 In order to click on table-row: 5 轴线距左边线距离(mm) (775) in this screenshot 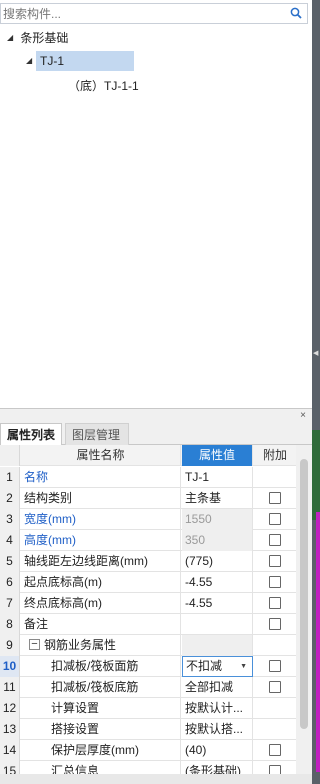, I will do `click(148, 561)`.